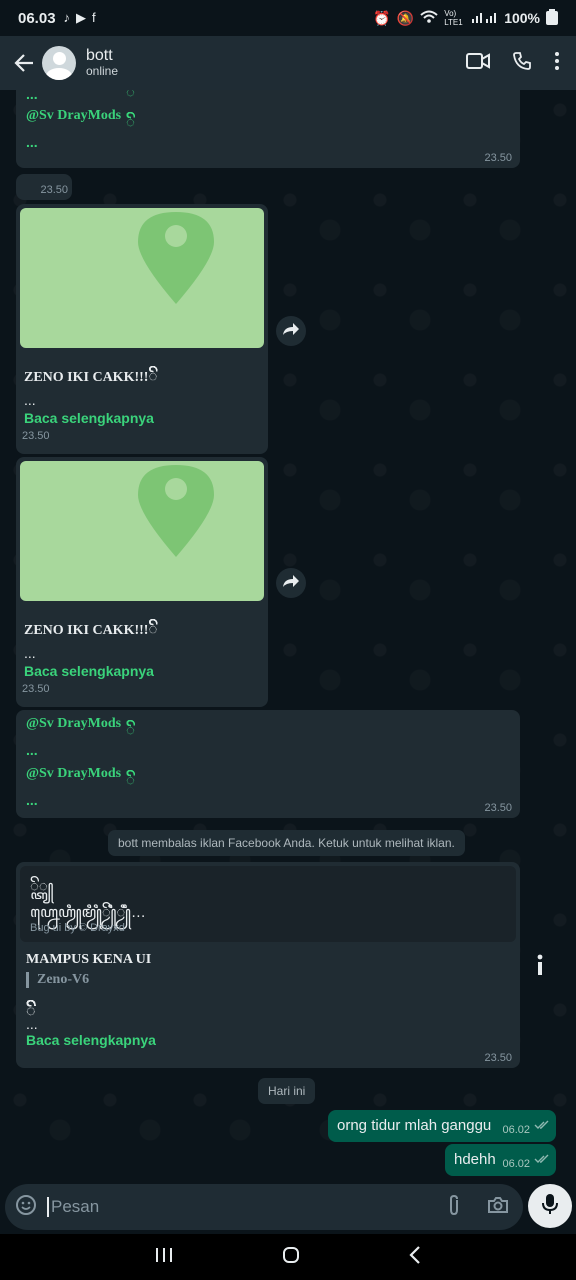 The image size is (576, 1280). I want to click on contact-info: bott online, so click(102, 63).